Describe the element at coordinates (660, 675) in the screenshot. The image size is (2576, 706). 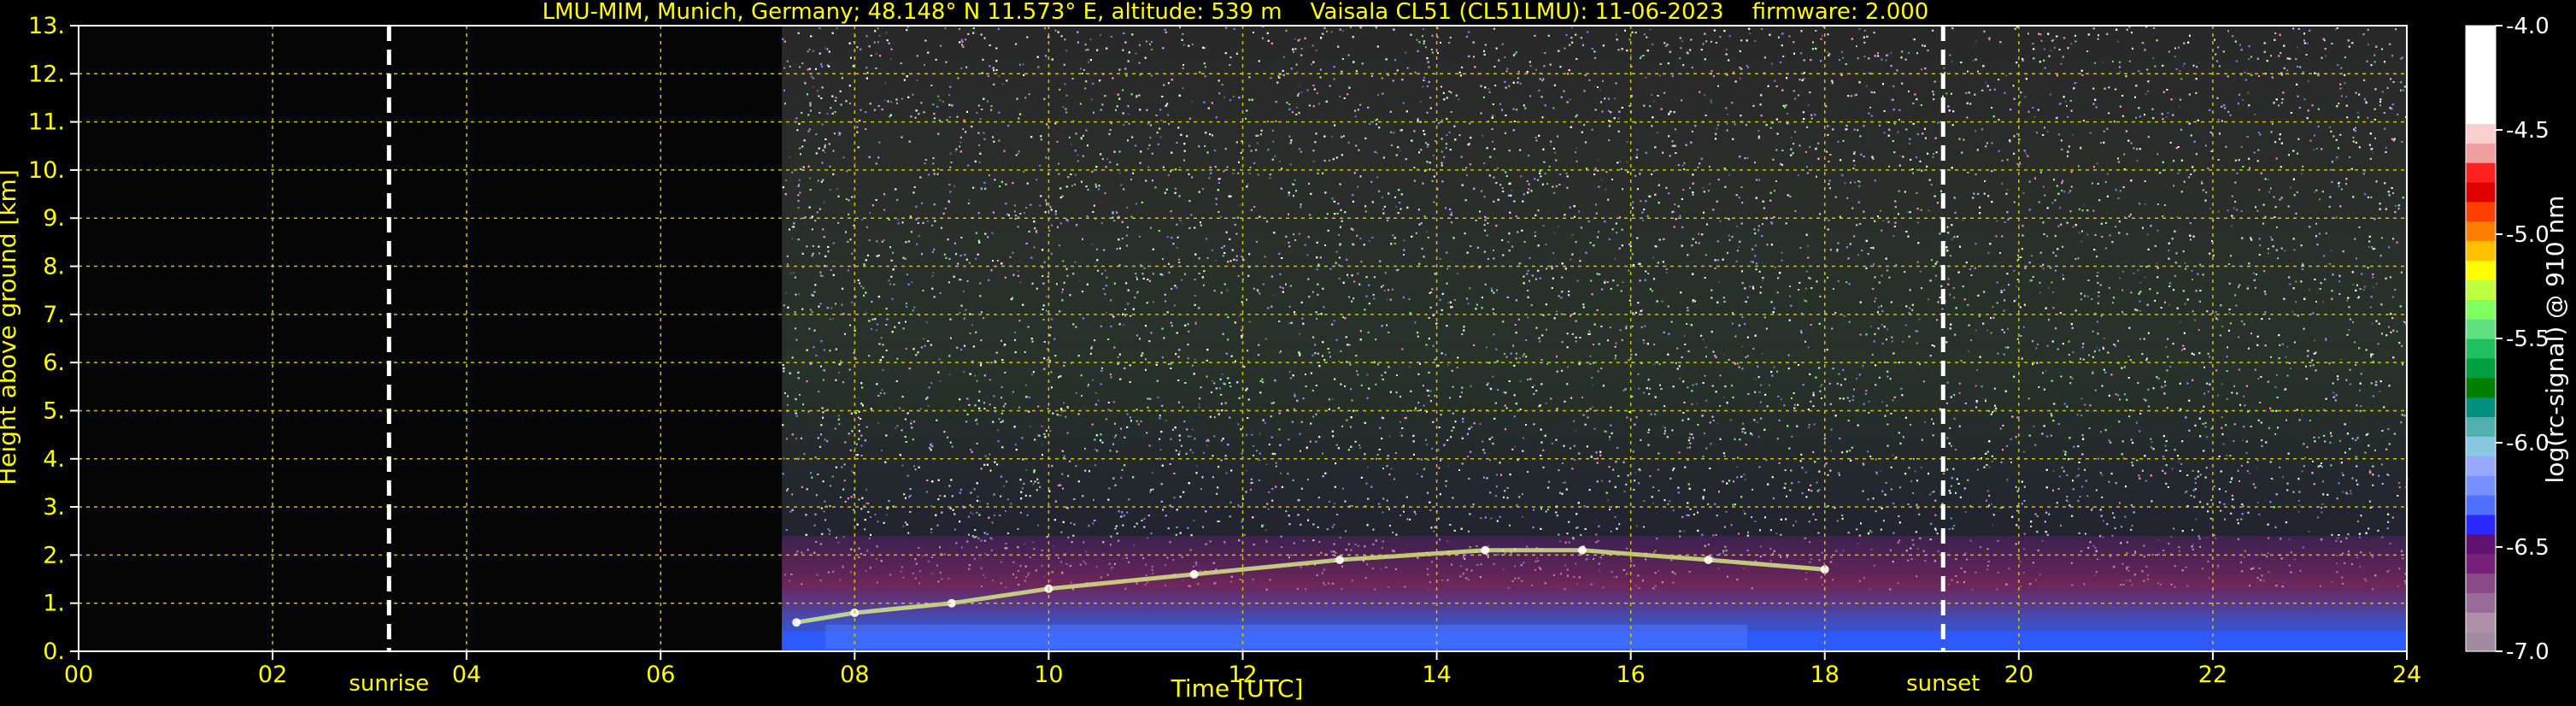
I see `x-tick-label-3: 06` at that location.